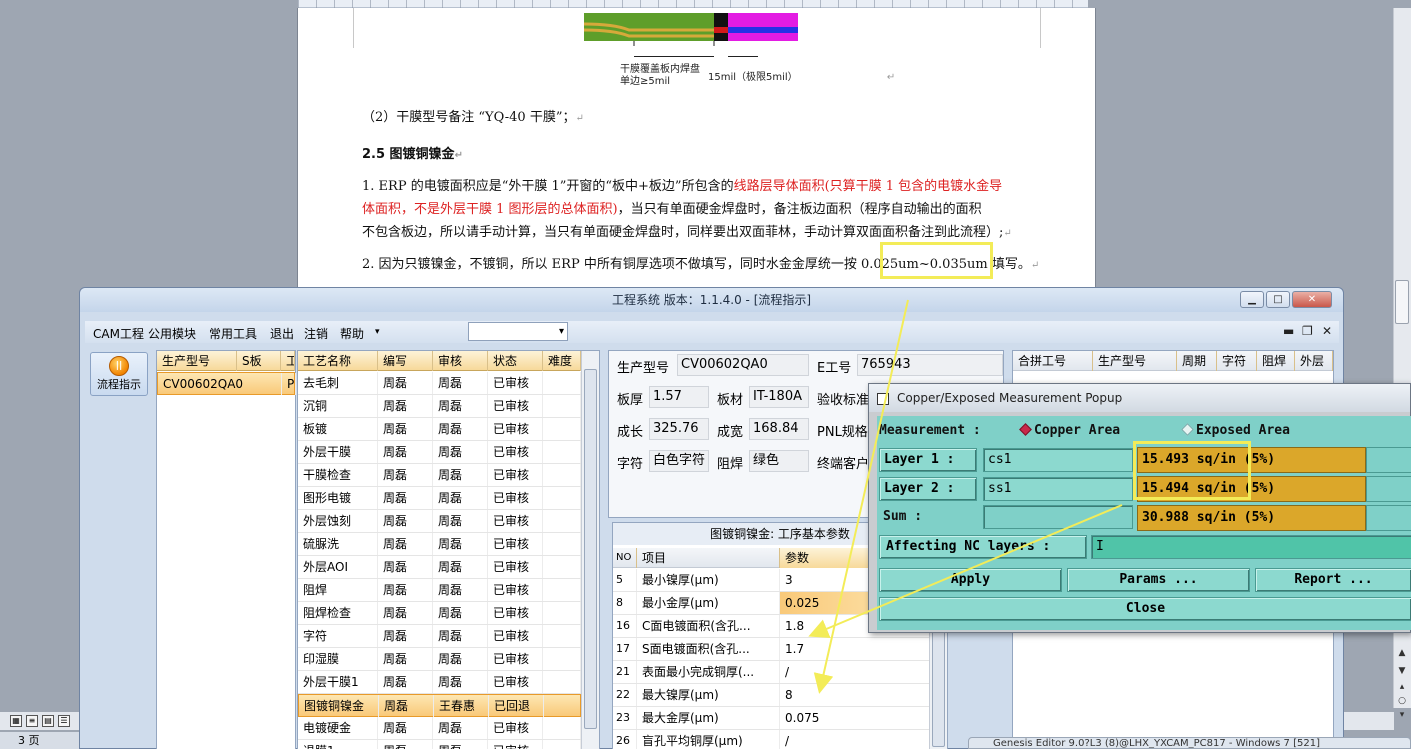 The image size is (1411, 749). I want to click on close-button: Close, so click(1145, 609).